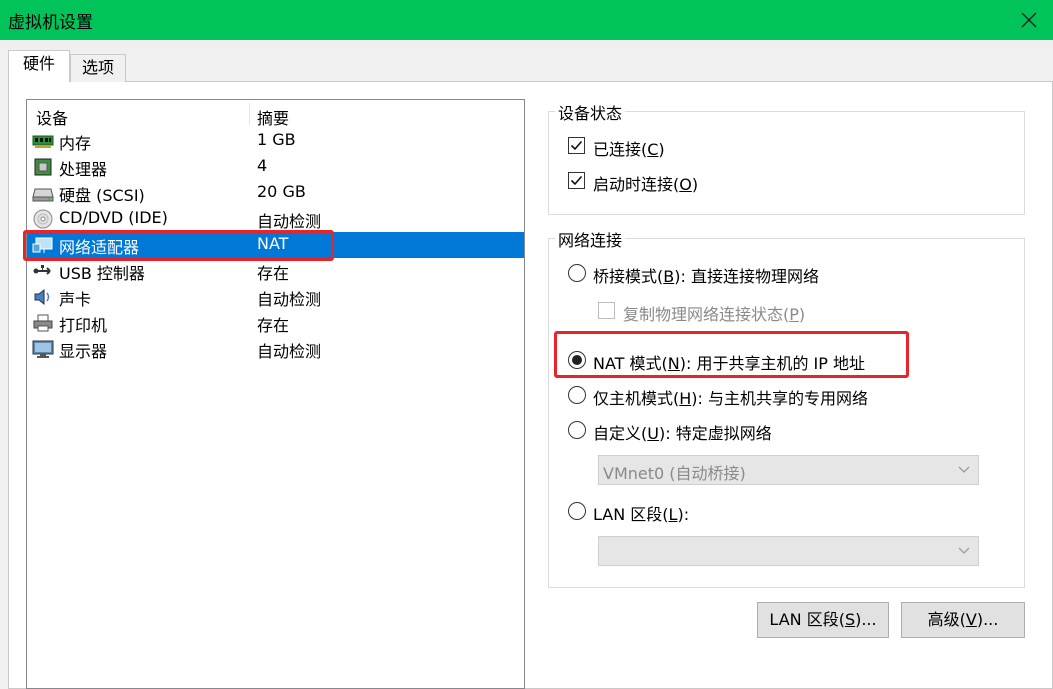  I want to click on close-button, so click(1029, 20).